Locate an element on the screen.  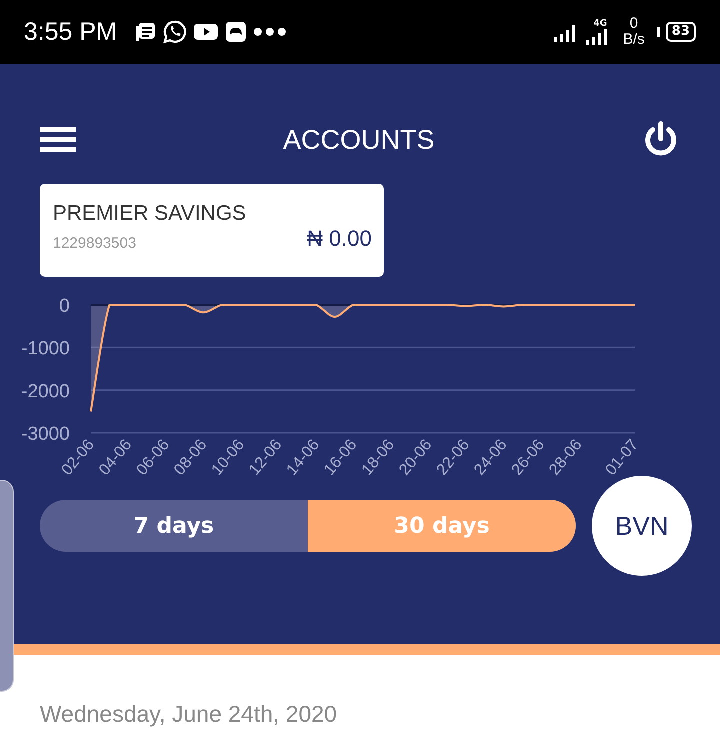
y-tick-label: -3000 is located at coordinates (45, 434).